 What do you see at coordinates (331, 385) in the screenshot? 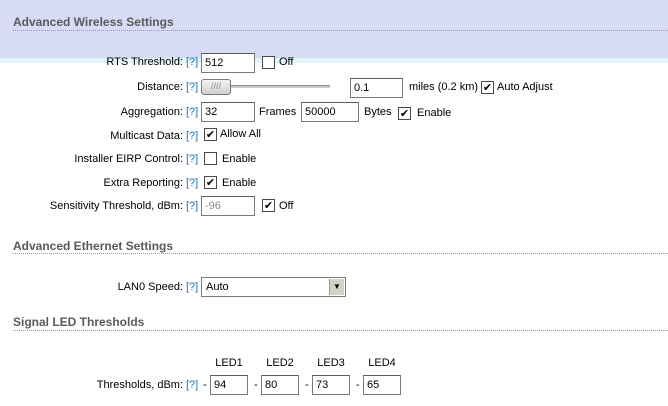
I see `led3-input: 73` at bounding box center [331, 385].